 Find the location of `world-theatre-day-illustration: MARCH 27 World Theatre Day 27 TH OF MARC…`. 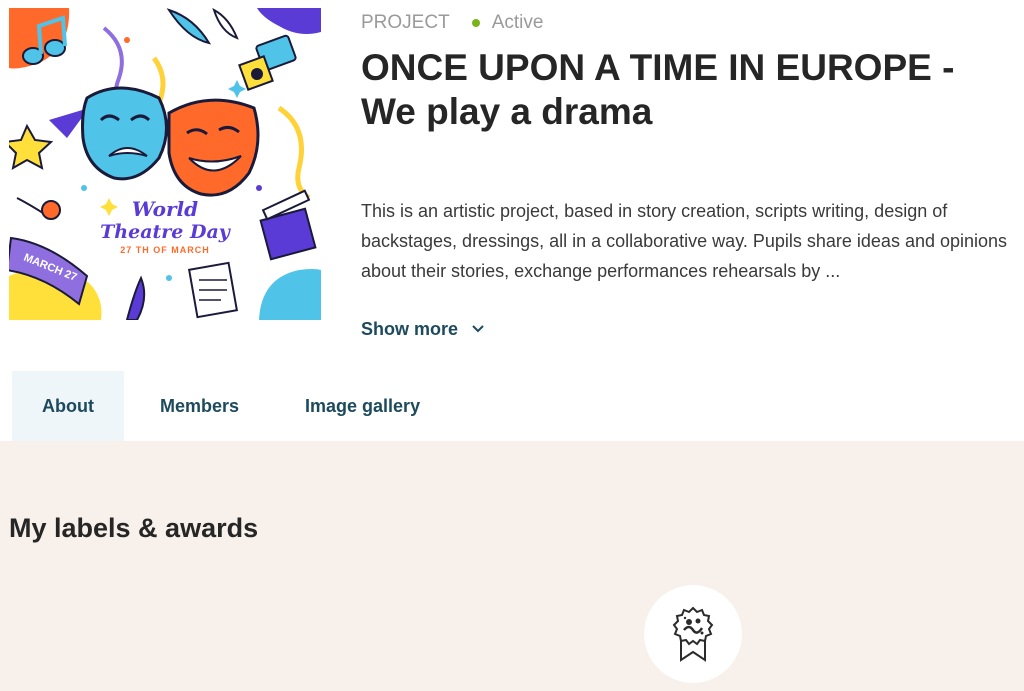

world-theatre-day-illustration: MARCH 27 World Theatre Day 27 TH OF MARC… is located at coordinates (165, 164).